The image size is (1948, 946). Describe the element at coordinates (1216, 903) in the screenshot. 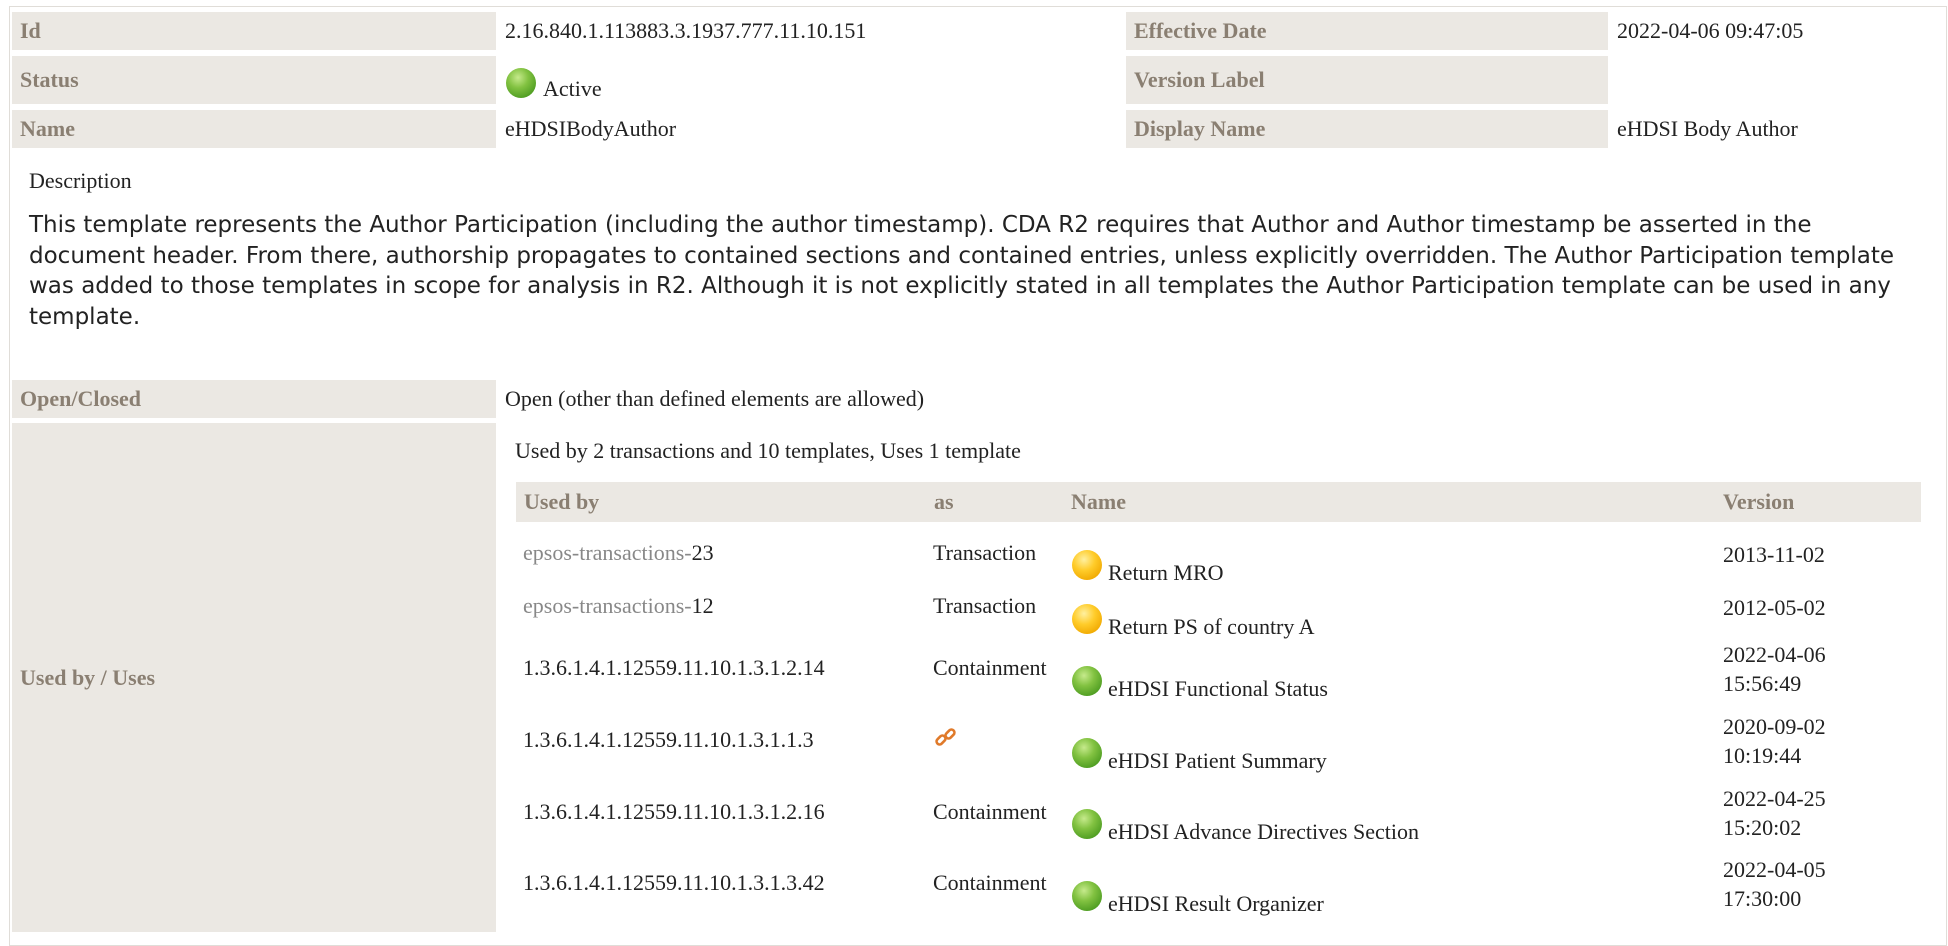

I see `template-name: eHDSI Result Organizer` at that location.